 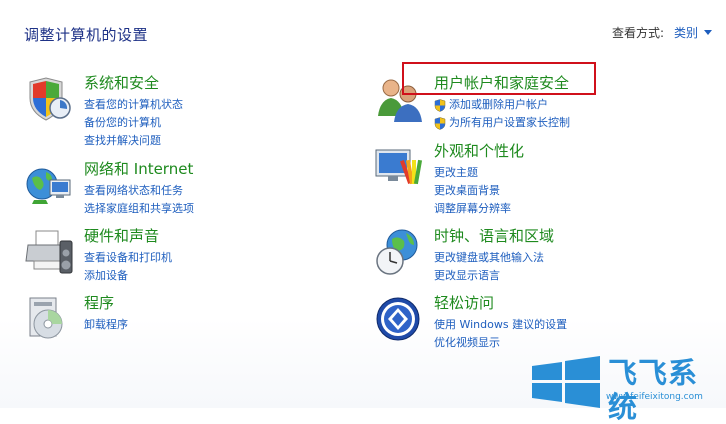 I want to click on category-clock-language: 时钟、语言和区域 更改键盘或其他输入法 更改显示语言, so click(x=464, y=256).